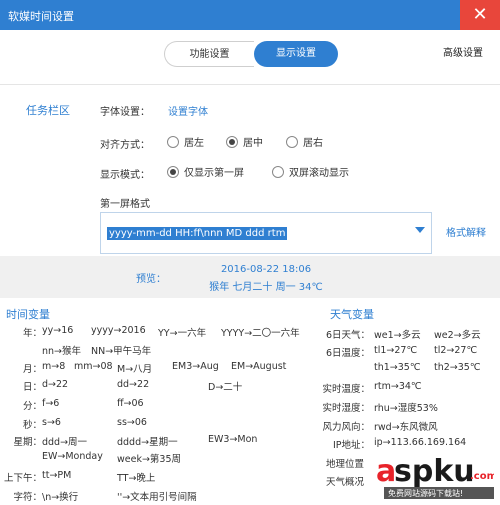 The width and height of the screenshot is (500, 505). I want to click on var-key-real-temp: 实时温度：, so click(346, 389).